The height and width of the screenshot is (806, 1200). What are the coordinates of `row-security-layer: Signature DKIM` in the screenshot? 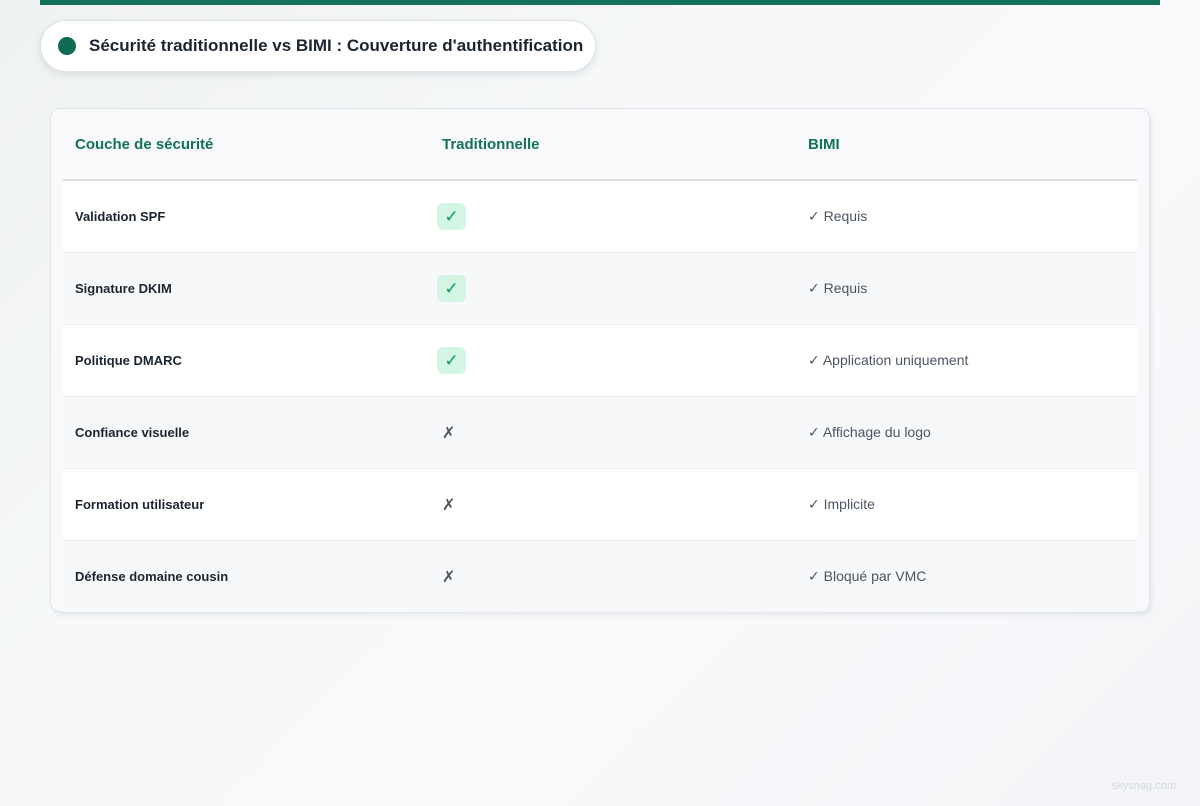 It's located at (123, 288).